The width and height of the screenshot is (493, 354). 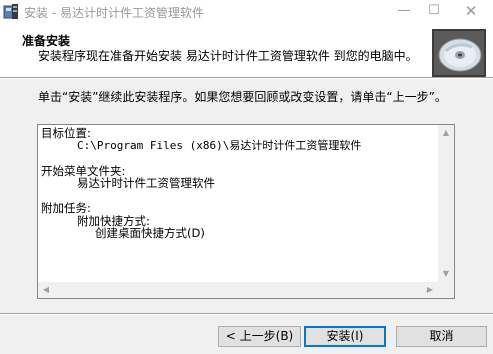 What do you see at coordinates (459, 53) in the screenshot?
I see `cd-disc-icon` at bounding box center [459, 53].